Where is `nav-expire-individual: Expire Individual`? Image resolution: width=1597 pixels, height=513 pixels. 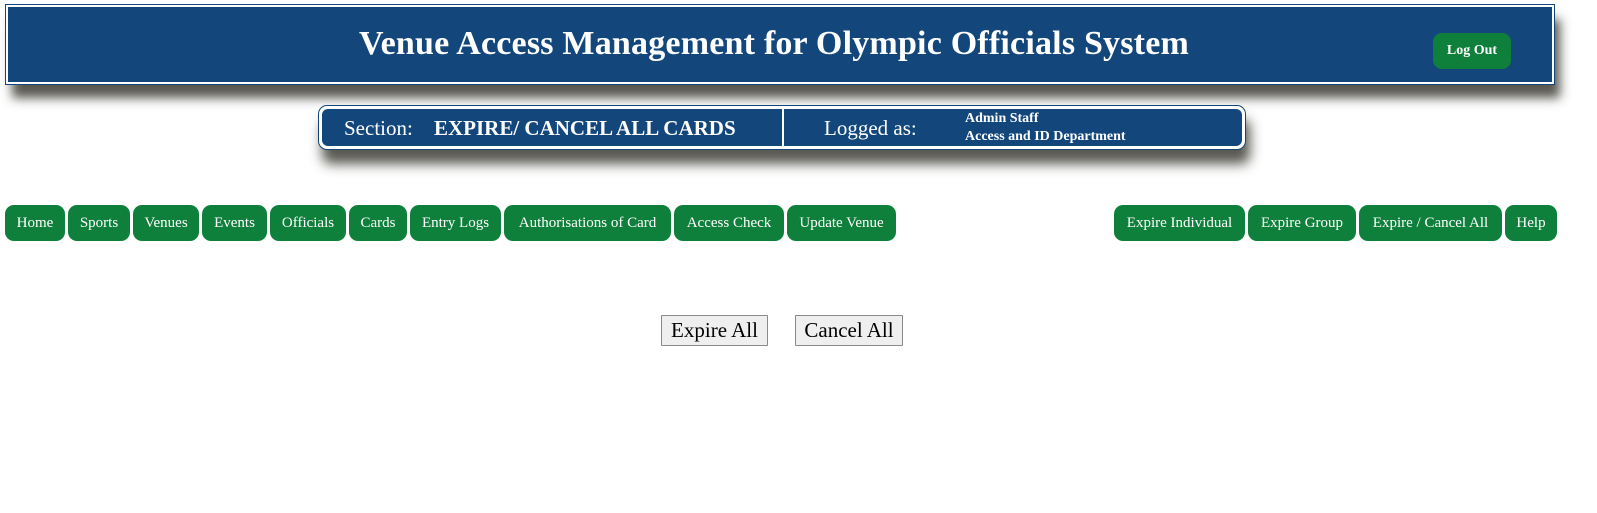
nav-expire-individual: Expire Individual is located at coordinates (1179, 223).